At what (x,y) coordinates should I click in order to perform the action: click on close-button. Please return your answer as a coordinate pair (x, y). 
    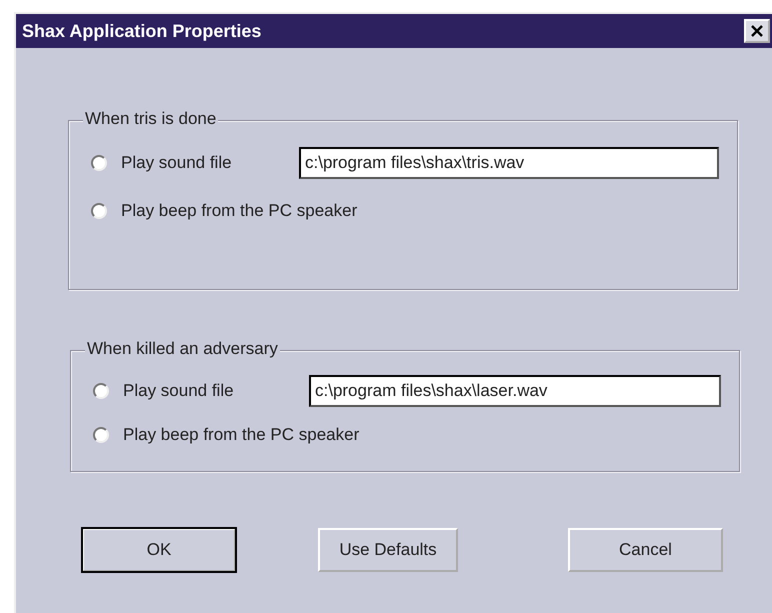
    Looking at the image, I should click on (757, 31).